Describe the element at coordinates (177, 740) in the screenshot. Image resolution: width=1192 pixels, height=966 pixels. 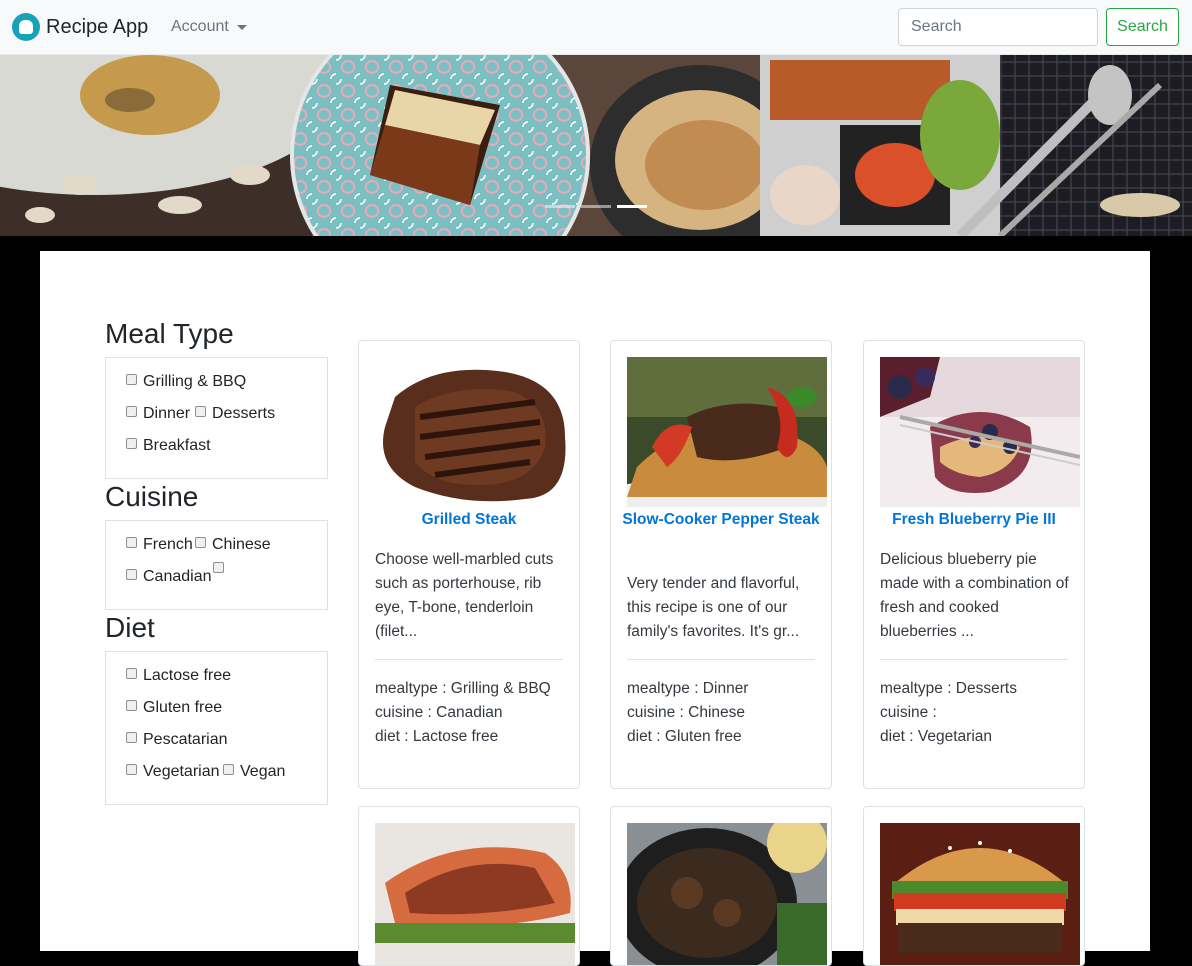
I see `filter-option-pescatarian: Pescatarian` at that location.